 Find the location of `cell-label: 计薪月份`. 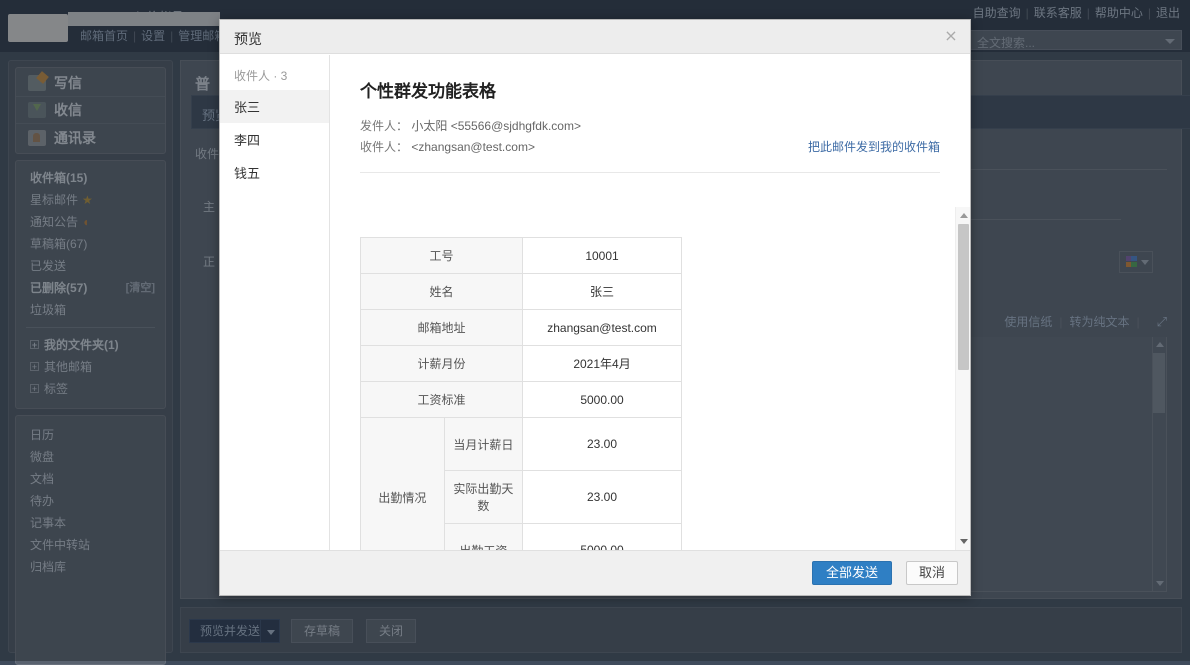

cell-label: 计薪月份 is located at coordinates (442, 364).